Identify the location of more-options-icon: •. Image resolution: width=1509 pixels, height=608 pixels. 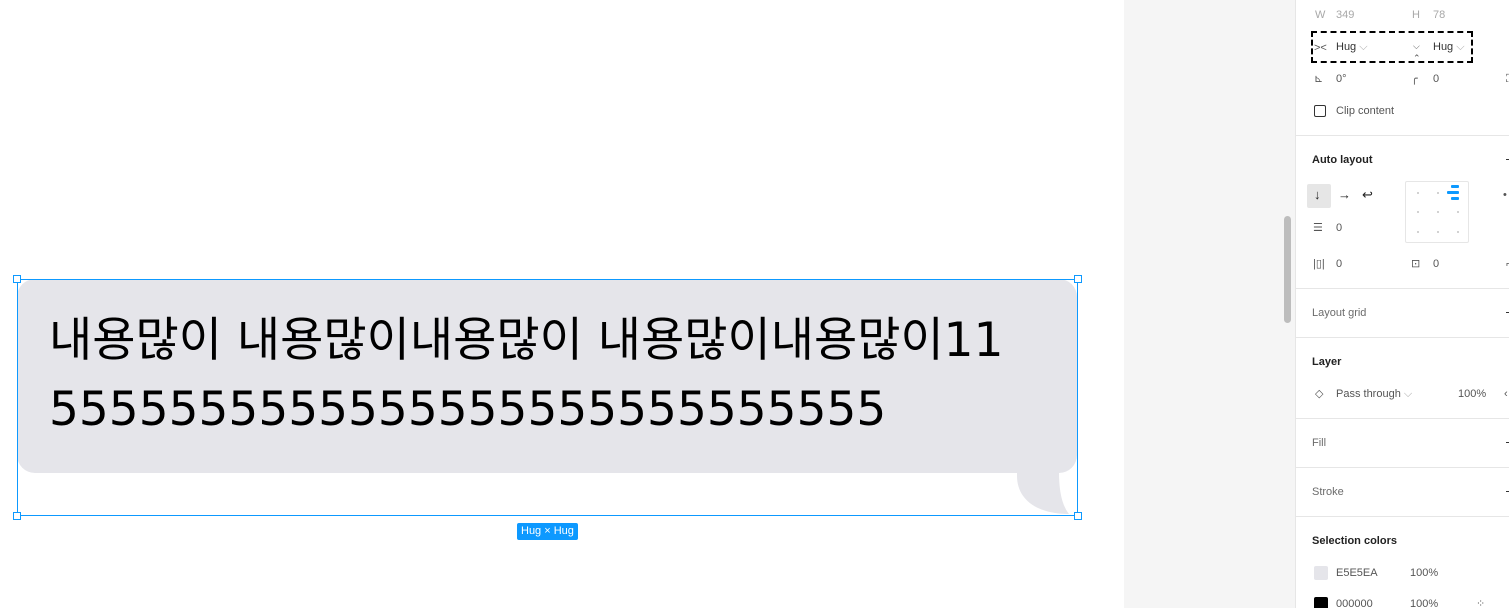
(1505, 195).